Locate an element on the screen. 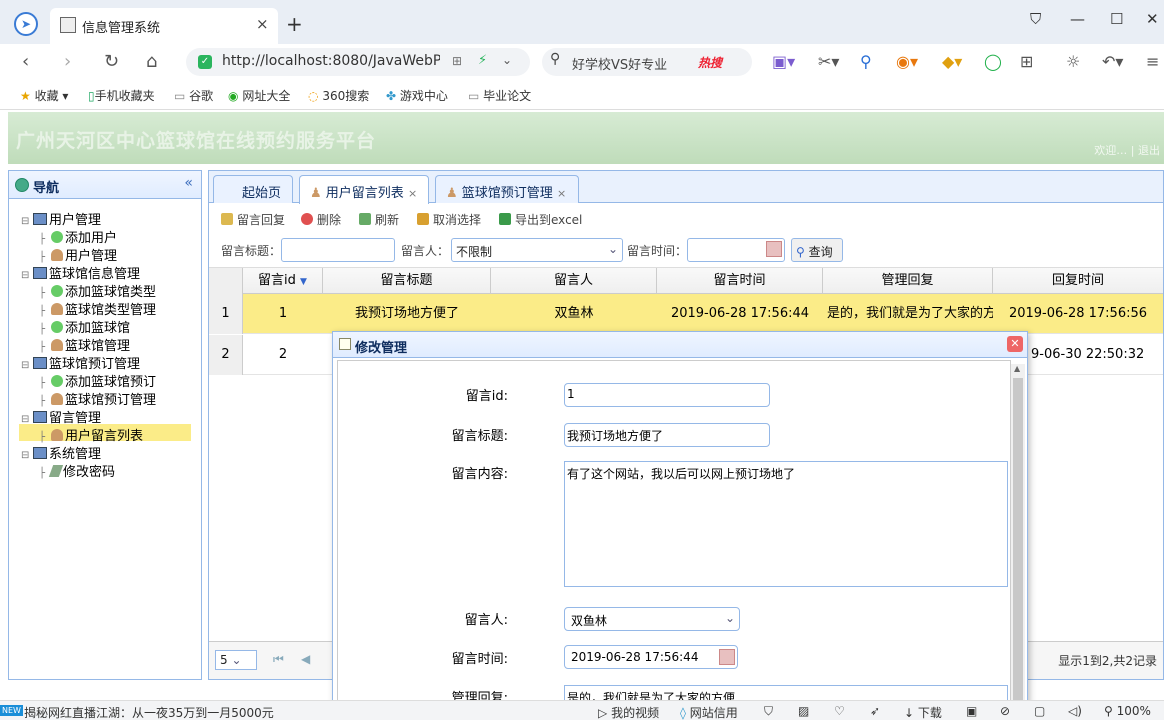 Image resolution: width=1164 pixels, height=720 pixels. tree-item: ├ 篮球馆类型管理 is located at coordinates (97, 308).